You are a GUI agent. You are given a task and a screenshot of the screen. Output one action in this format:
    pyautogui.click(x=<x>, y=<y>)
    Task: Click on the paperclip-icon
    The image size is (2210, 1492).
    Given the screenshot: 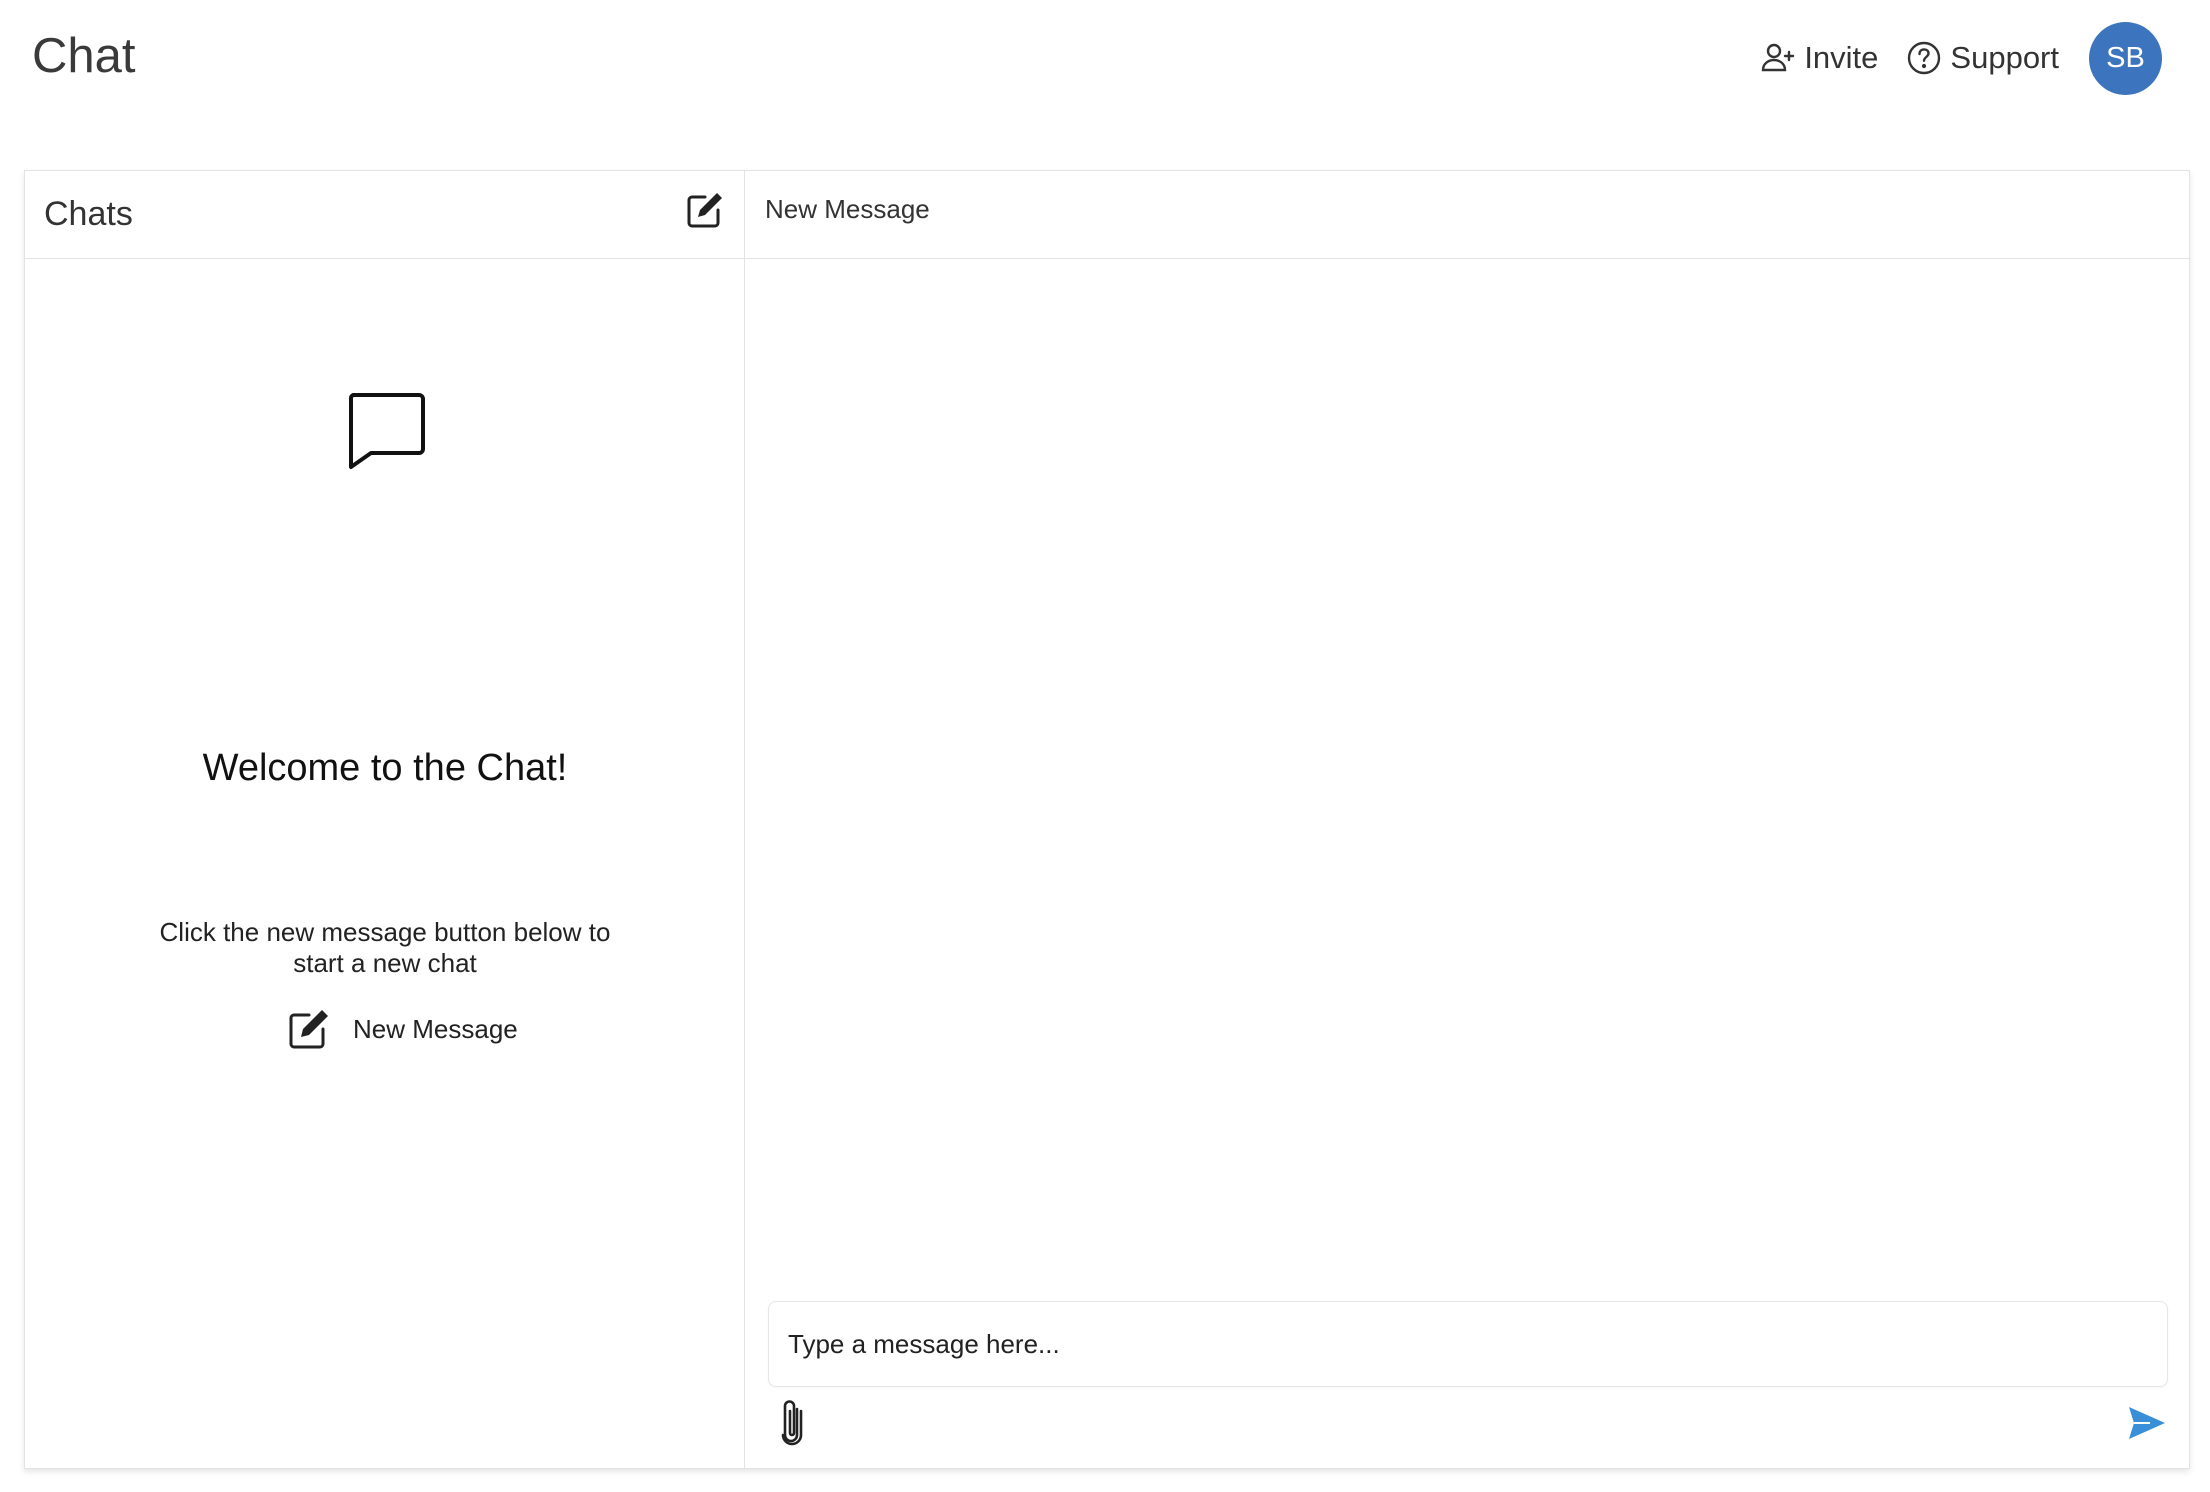 What is the action you would take?
    pyautogui.click(x=792, y=1423)
    